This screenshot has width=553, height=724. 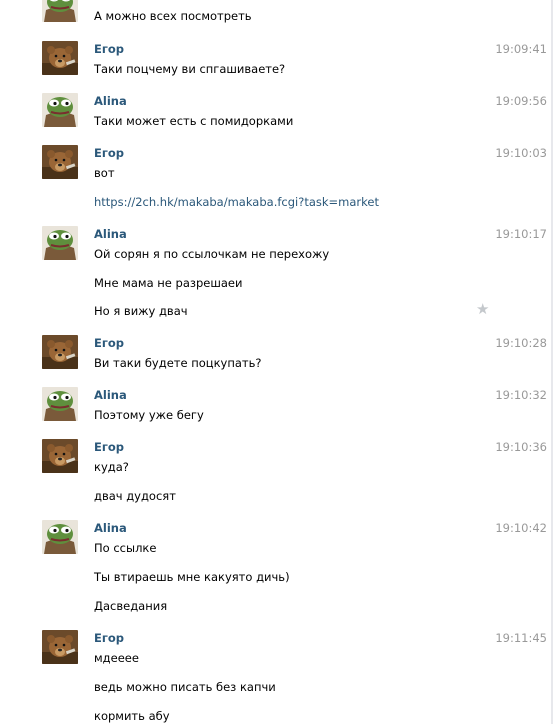 I want to click on message-text: Ой сорян я по ссылочкам не перехожу, so click(x=212, y=254).